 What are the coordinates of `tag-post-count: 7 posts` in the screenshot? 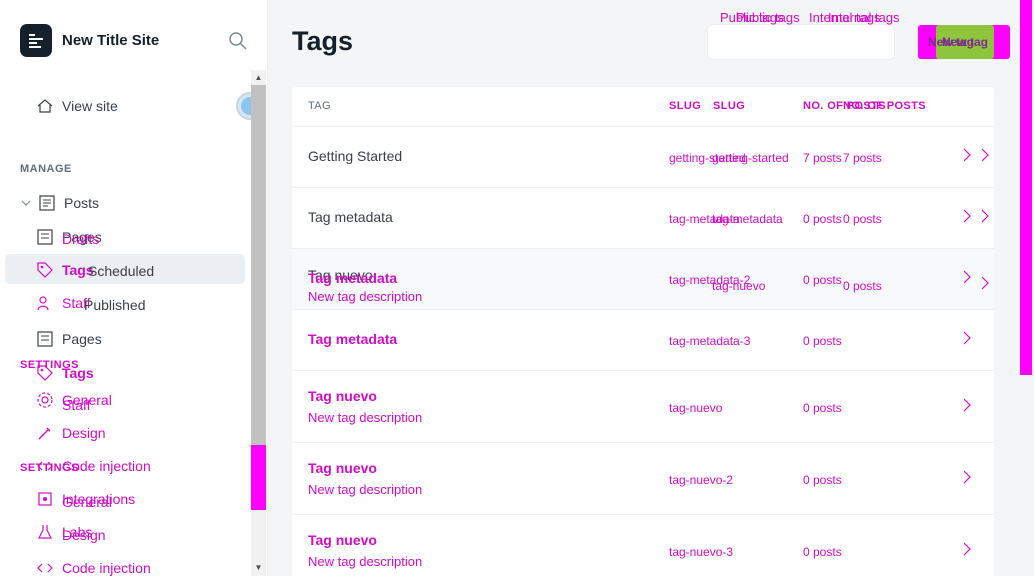 It's located at (822, 158).